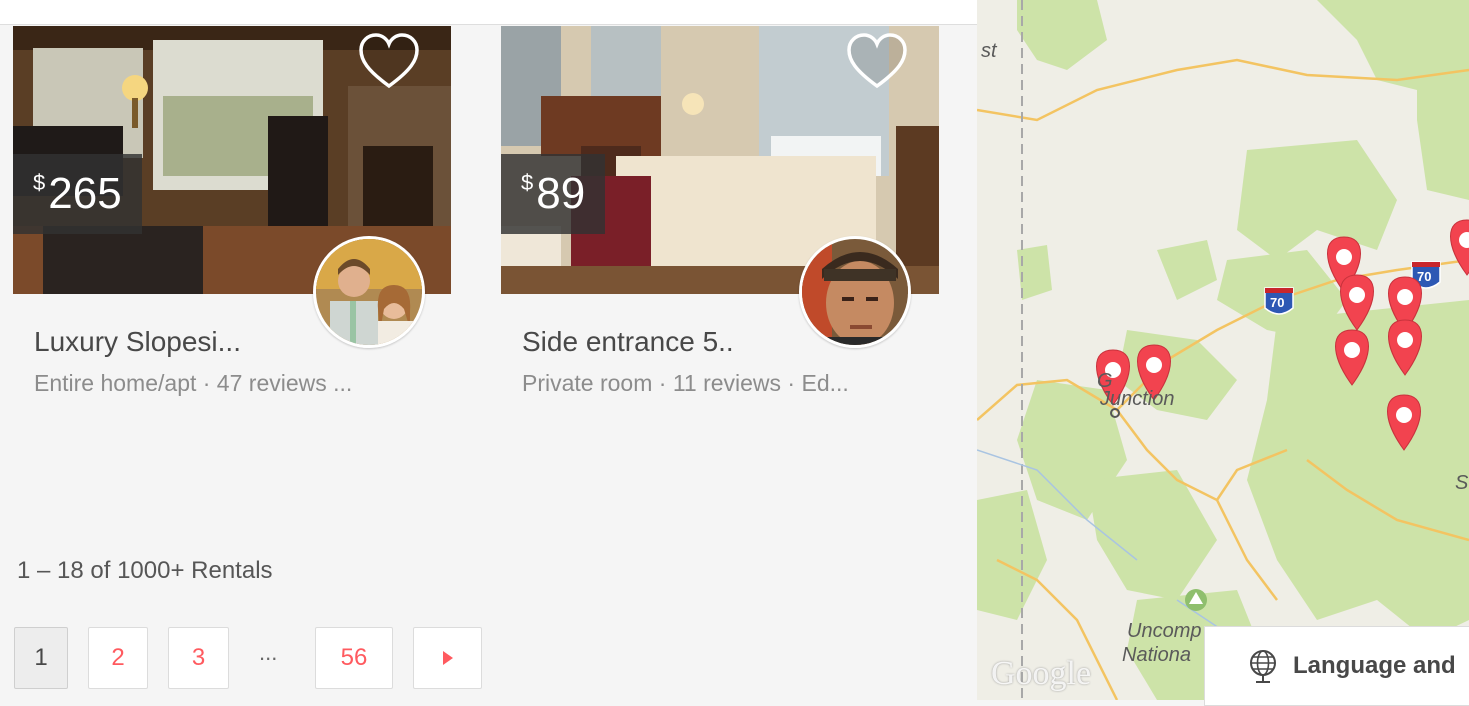 The width and height of the screenshot is (1469, 706). What do you see at coordinates (855, 292) in the screenshot?
I see `host-man-avatar` at bounding box center [855, 292].